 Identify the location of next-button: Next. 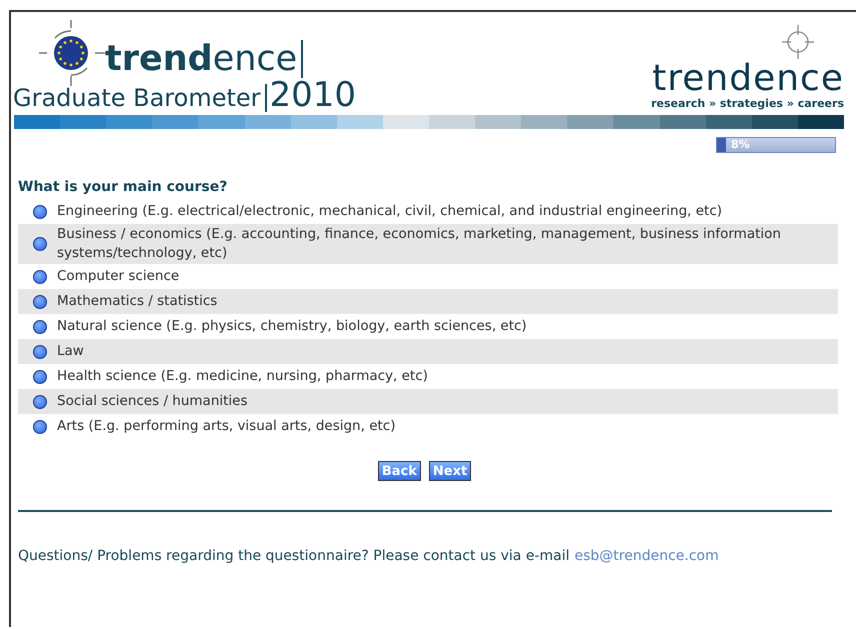
(450, 471).